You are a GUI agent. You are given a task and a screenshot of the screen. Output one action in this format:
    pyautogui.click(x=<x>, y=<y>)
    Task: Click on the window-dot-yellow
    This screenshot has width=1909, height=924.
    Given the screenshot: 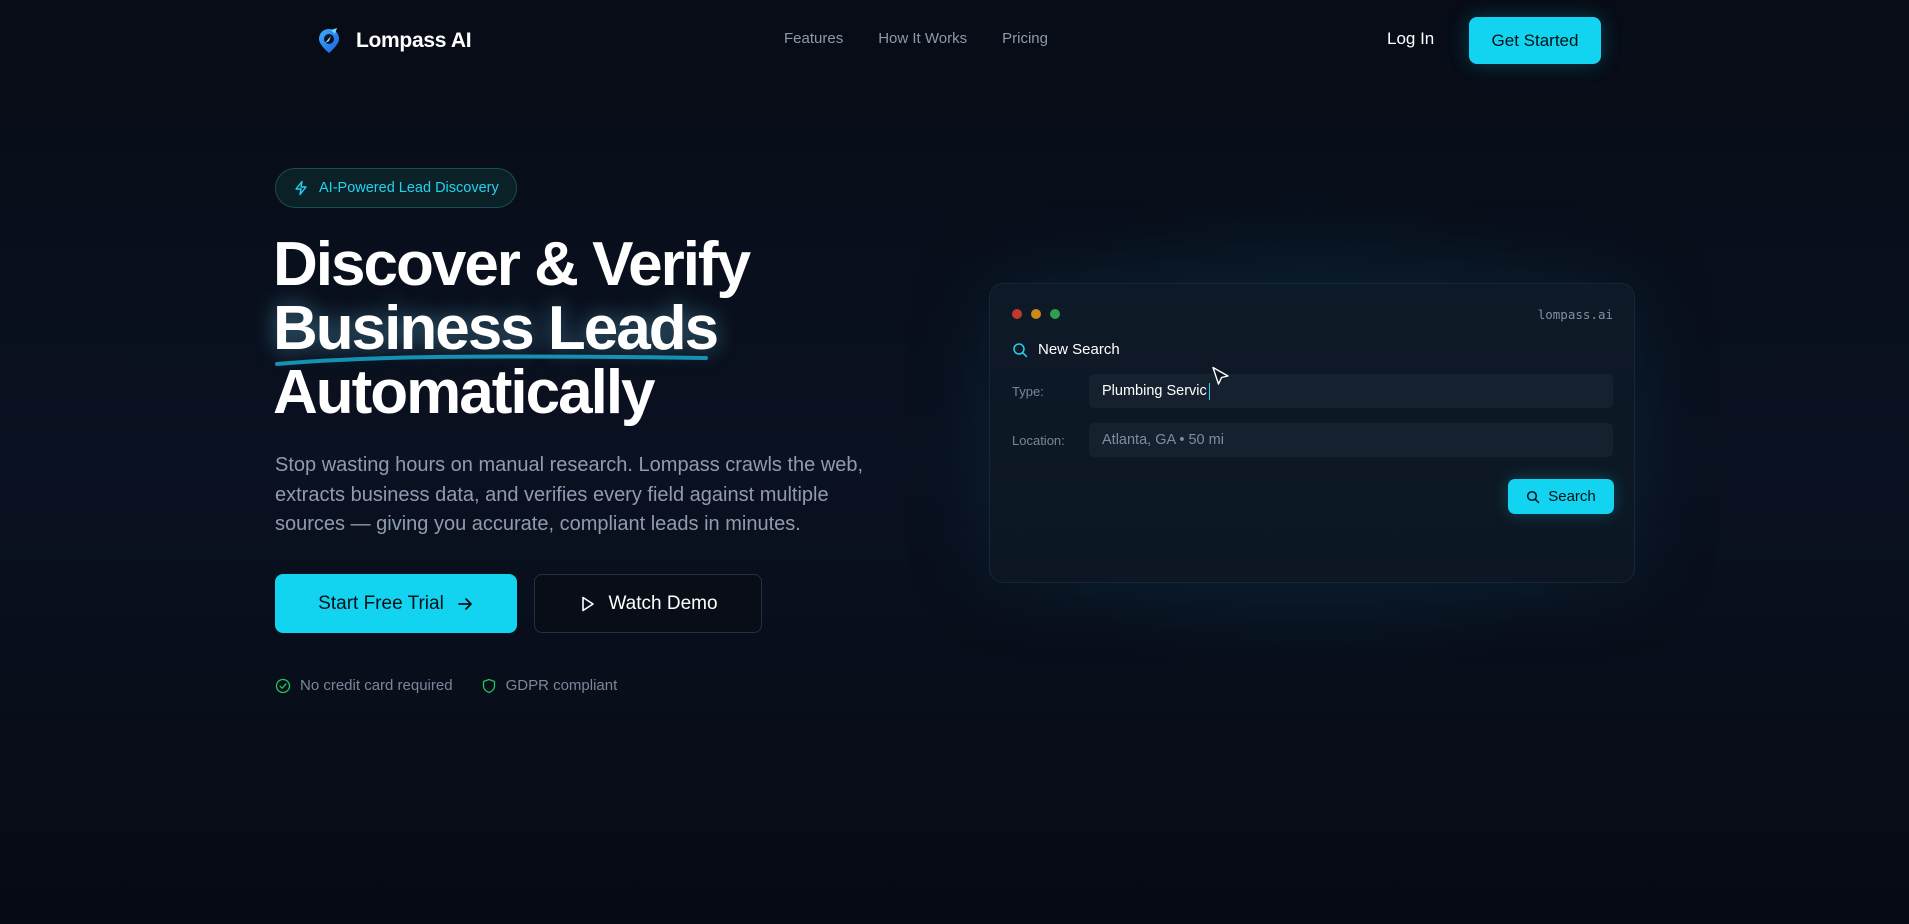 What is the action you would take?
    pyautogui.click(x=1036, y=314)
    